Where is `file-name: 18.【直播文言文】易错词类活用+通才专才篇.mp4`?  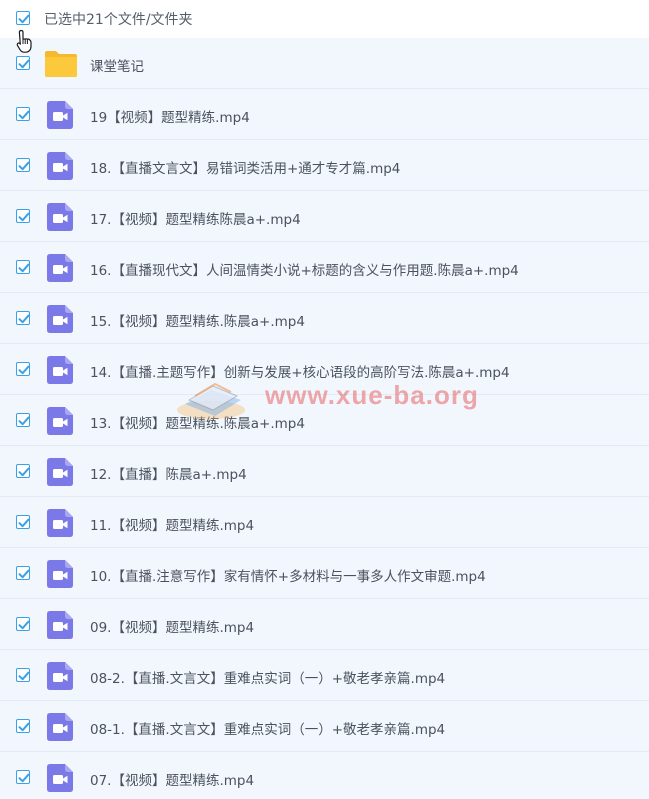 file-name: 18.【直播文言文】易错词类活用+通才专才篇.mp4 is located at coordinates (245, 167).